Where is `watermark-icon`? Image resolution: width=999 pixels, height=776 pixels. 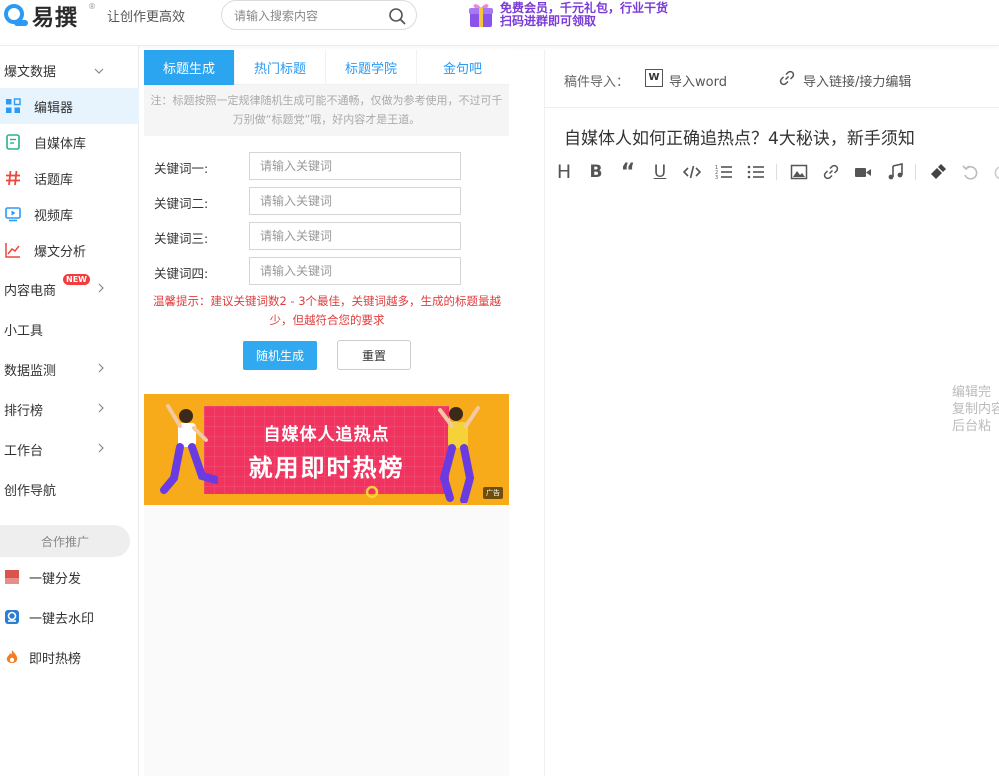 watermark-icon is located at coordinates (12, 617).